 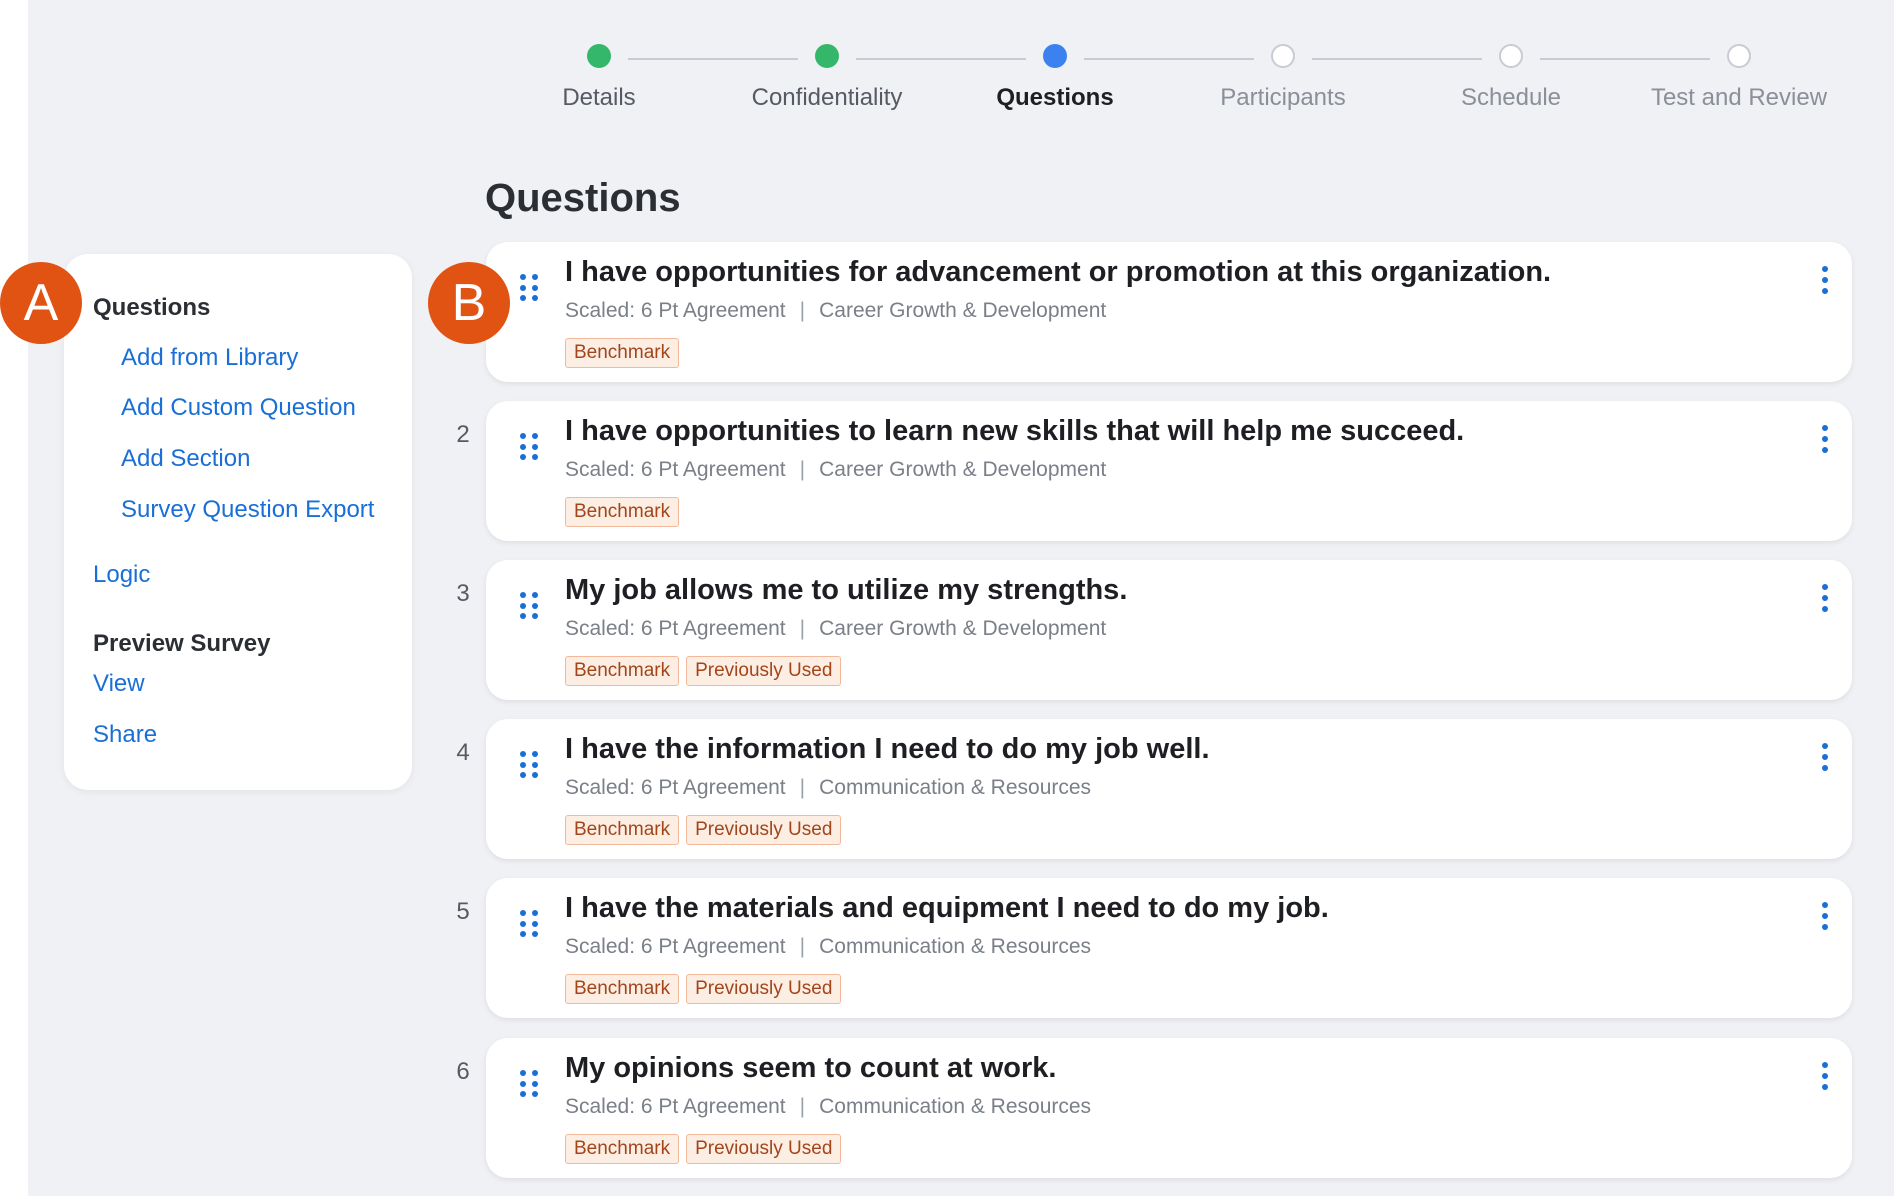 What do you see at coordinates (1283, 56) in the screenshot?
I see `step-dot-participants` at bounding box center [1283, 56].